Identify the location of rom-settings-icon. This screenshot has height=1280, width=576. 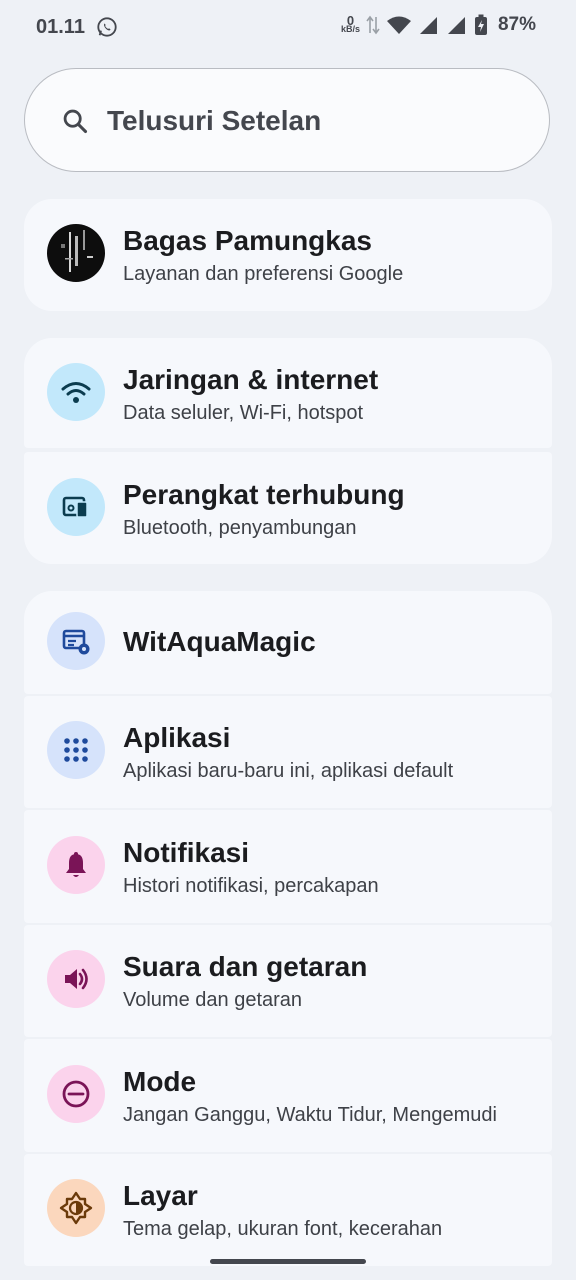
(76, 641).